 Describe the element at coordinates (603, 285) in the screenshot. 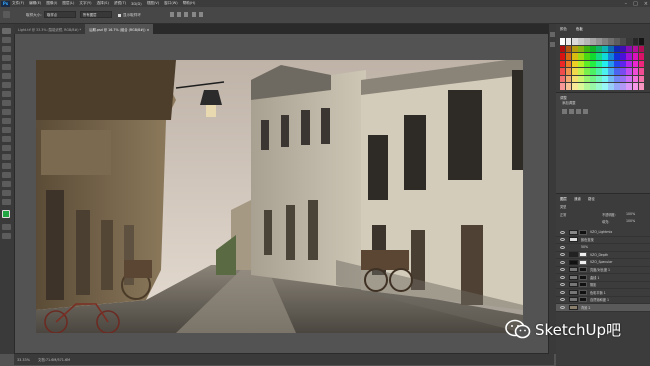

I see `layer-row: 阴影` at that location.